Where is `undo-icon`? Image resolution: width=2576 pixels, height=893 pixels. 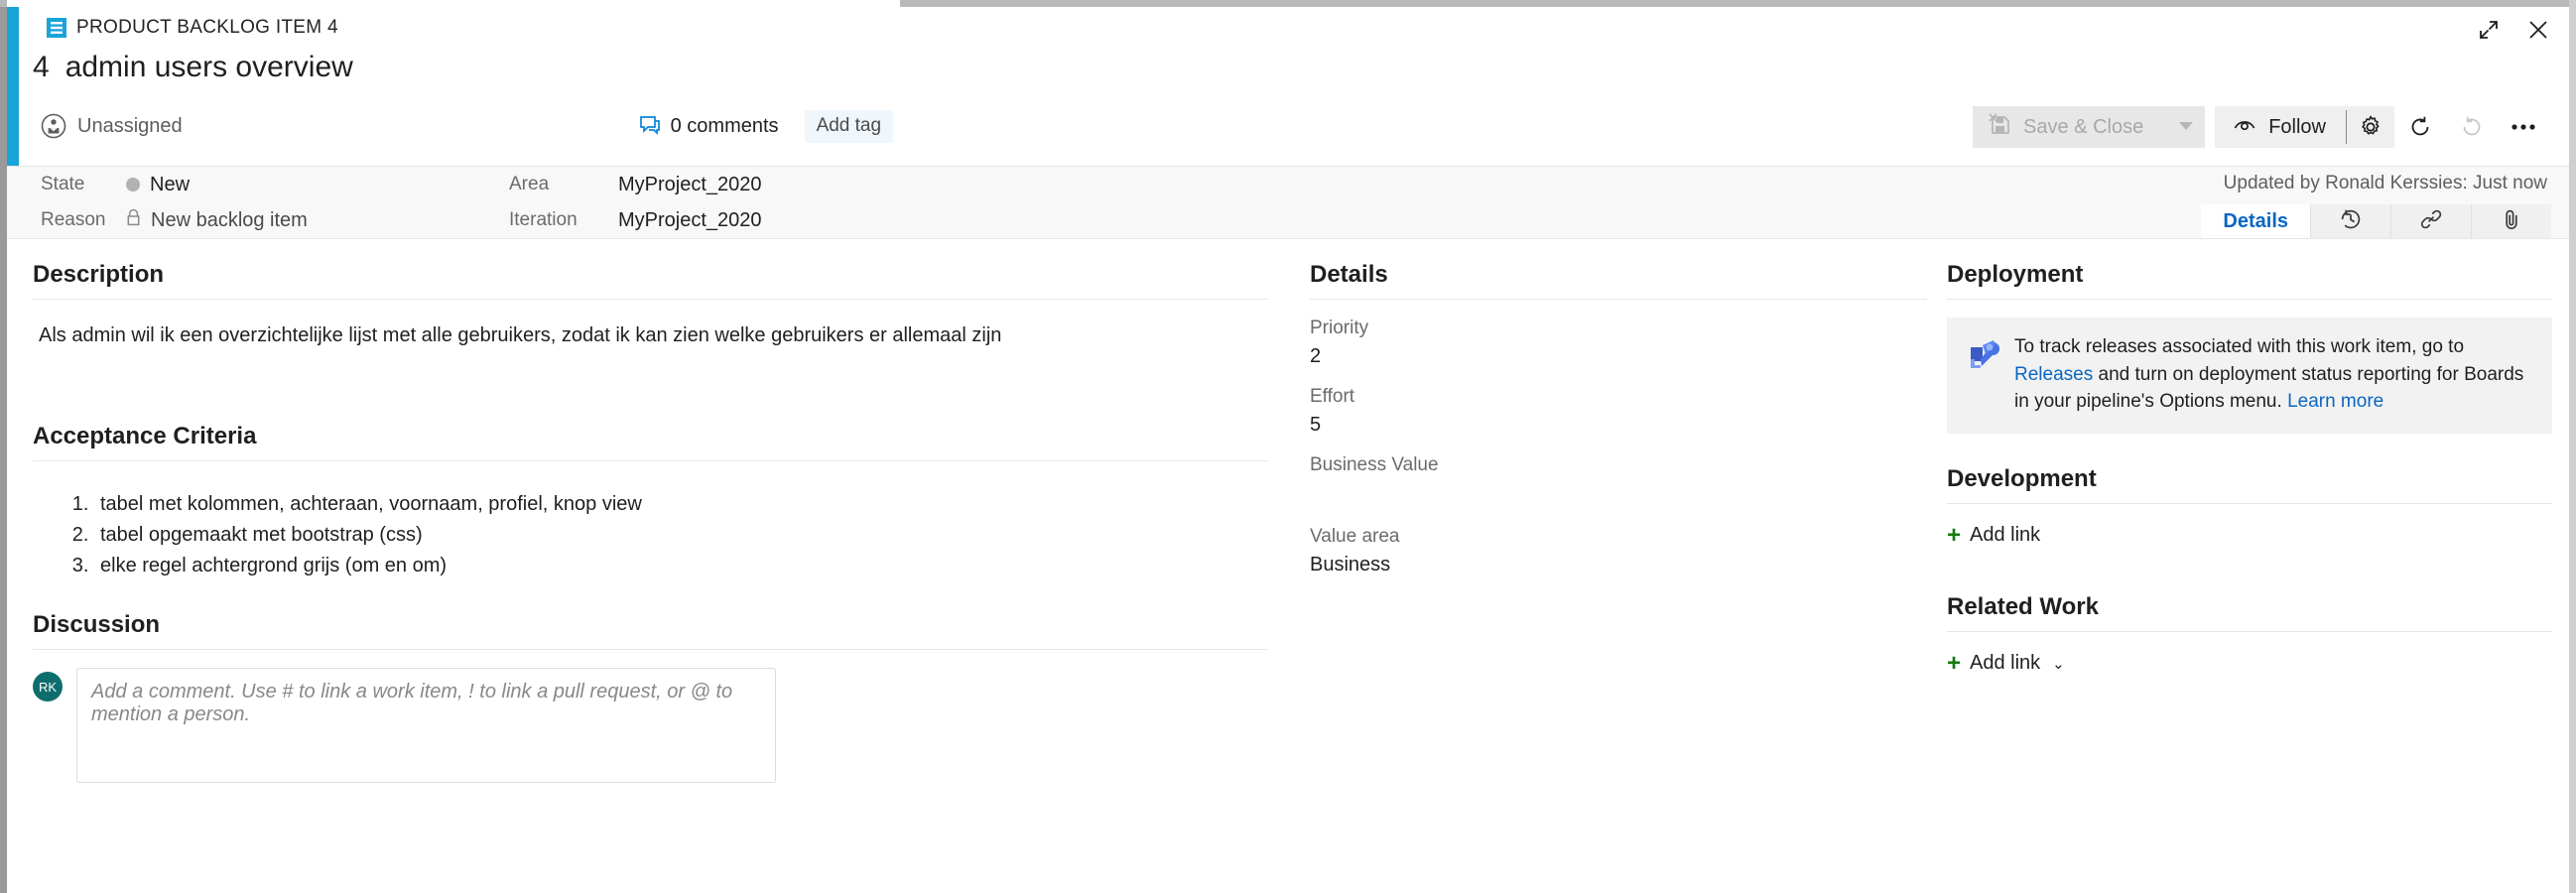
undo-icon is located at coordinates (2472, 127).